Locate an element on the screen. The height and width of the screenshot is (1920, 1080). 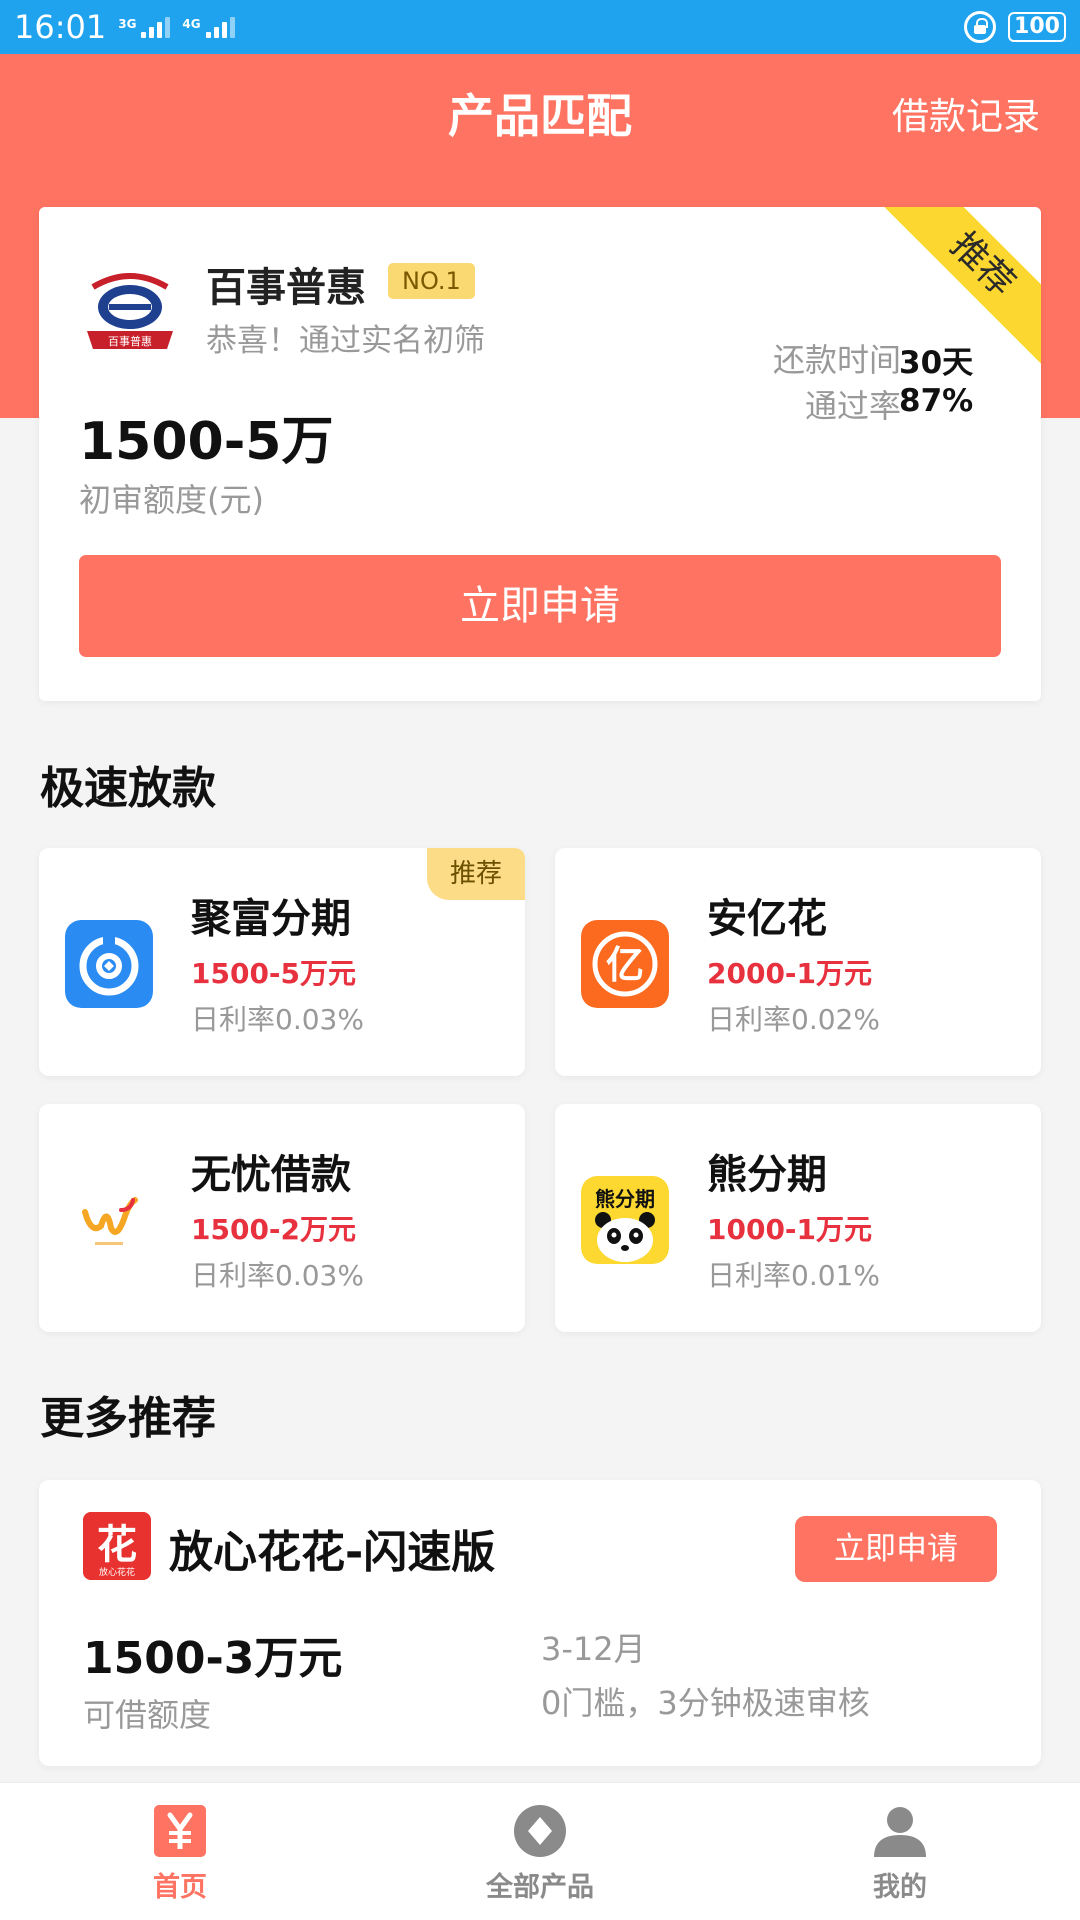
product-tile: 无忧借款 1500-2万元 日利率0.03% is located at coordinates (282, 1218).